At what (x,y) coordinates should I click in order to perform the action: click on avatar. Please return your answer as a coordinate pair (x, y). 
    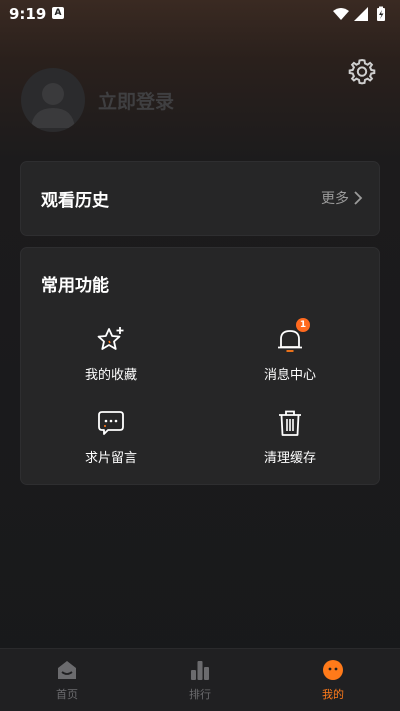
    Looking at the image, I should click on (53, 100).